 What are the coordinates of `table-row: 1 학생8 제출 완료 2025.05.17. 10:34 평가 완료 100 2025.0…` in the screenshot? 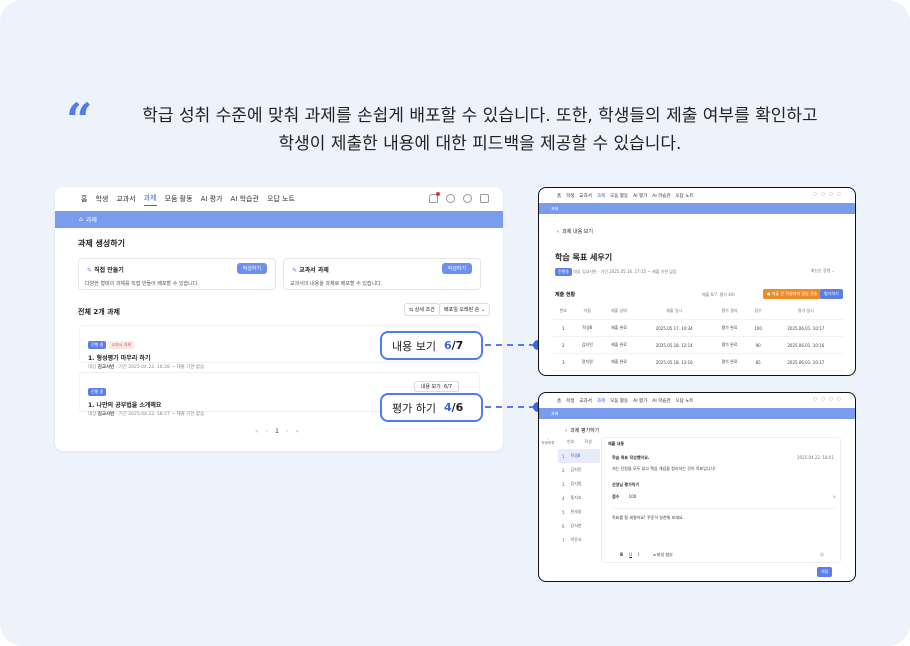 It's located at (698, 328).